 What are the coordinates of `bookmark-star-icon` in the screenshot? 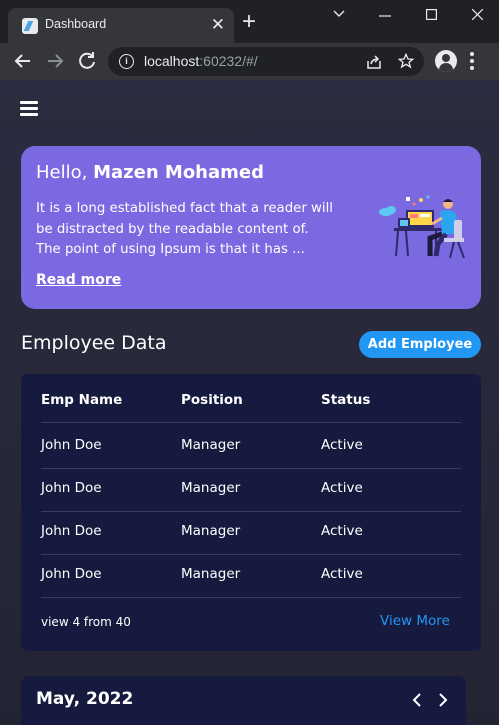 It's located at (406, 61).